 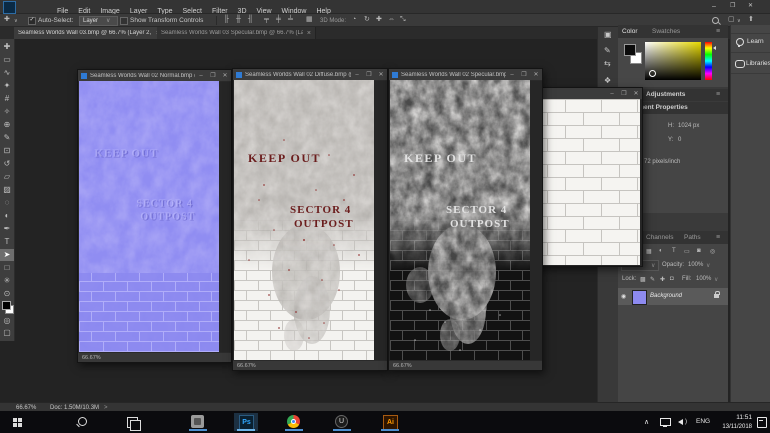 I want to click on chrome-app-icon, so click(x=294, y=422).